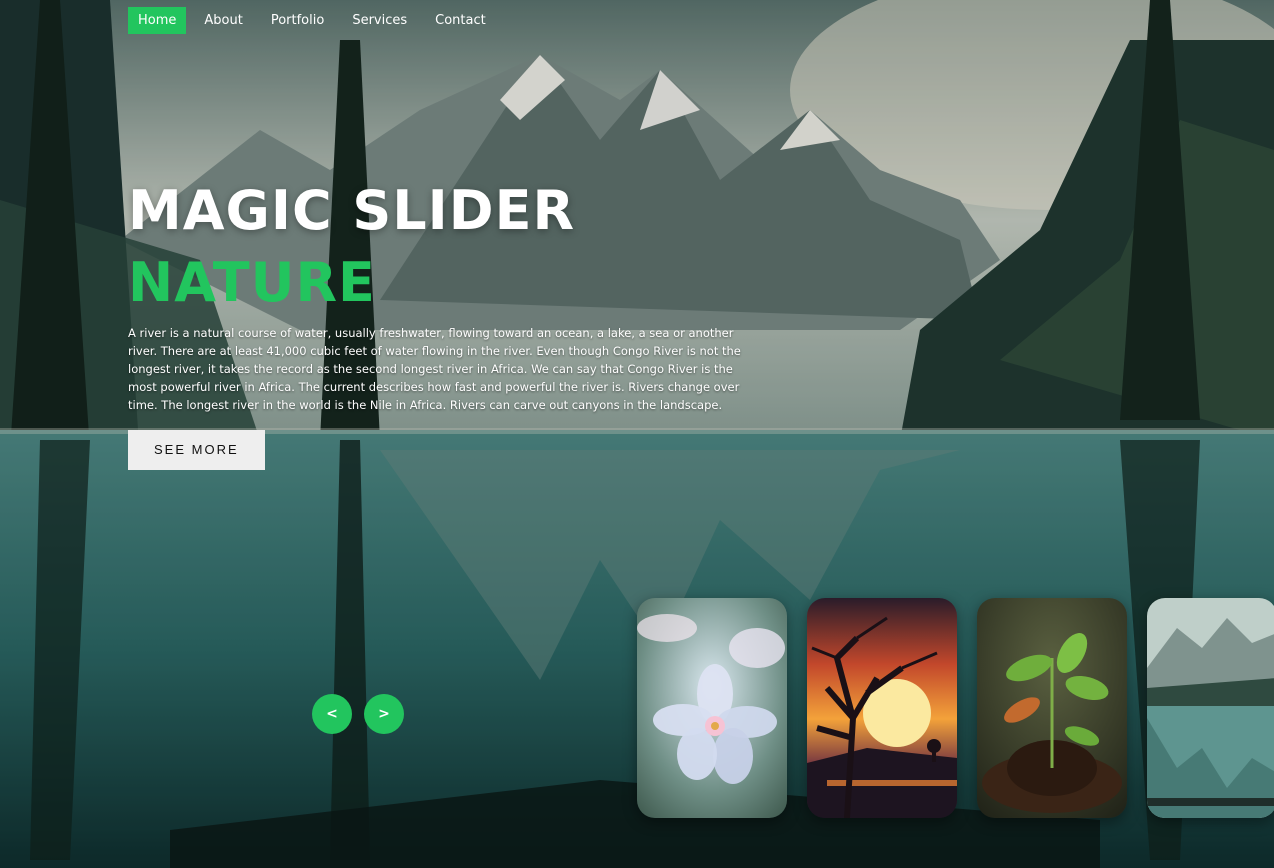 The width and height of the screenshot is (1274, 868). What do you see at coordinates (379, 20) in the screenshot?
I see `nav-services: Services` at bounding box center [379, 20].